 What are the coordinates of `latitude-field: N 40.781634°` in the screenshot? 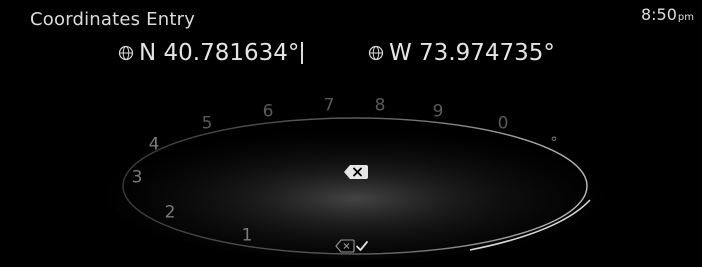 It's located at (211, 53).